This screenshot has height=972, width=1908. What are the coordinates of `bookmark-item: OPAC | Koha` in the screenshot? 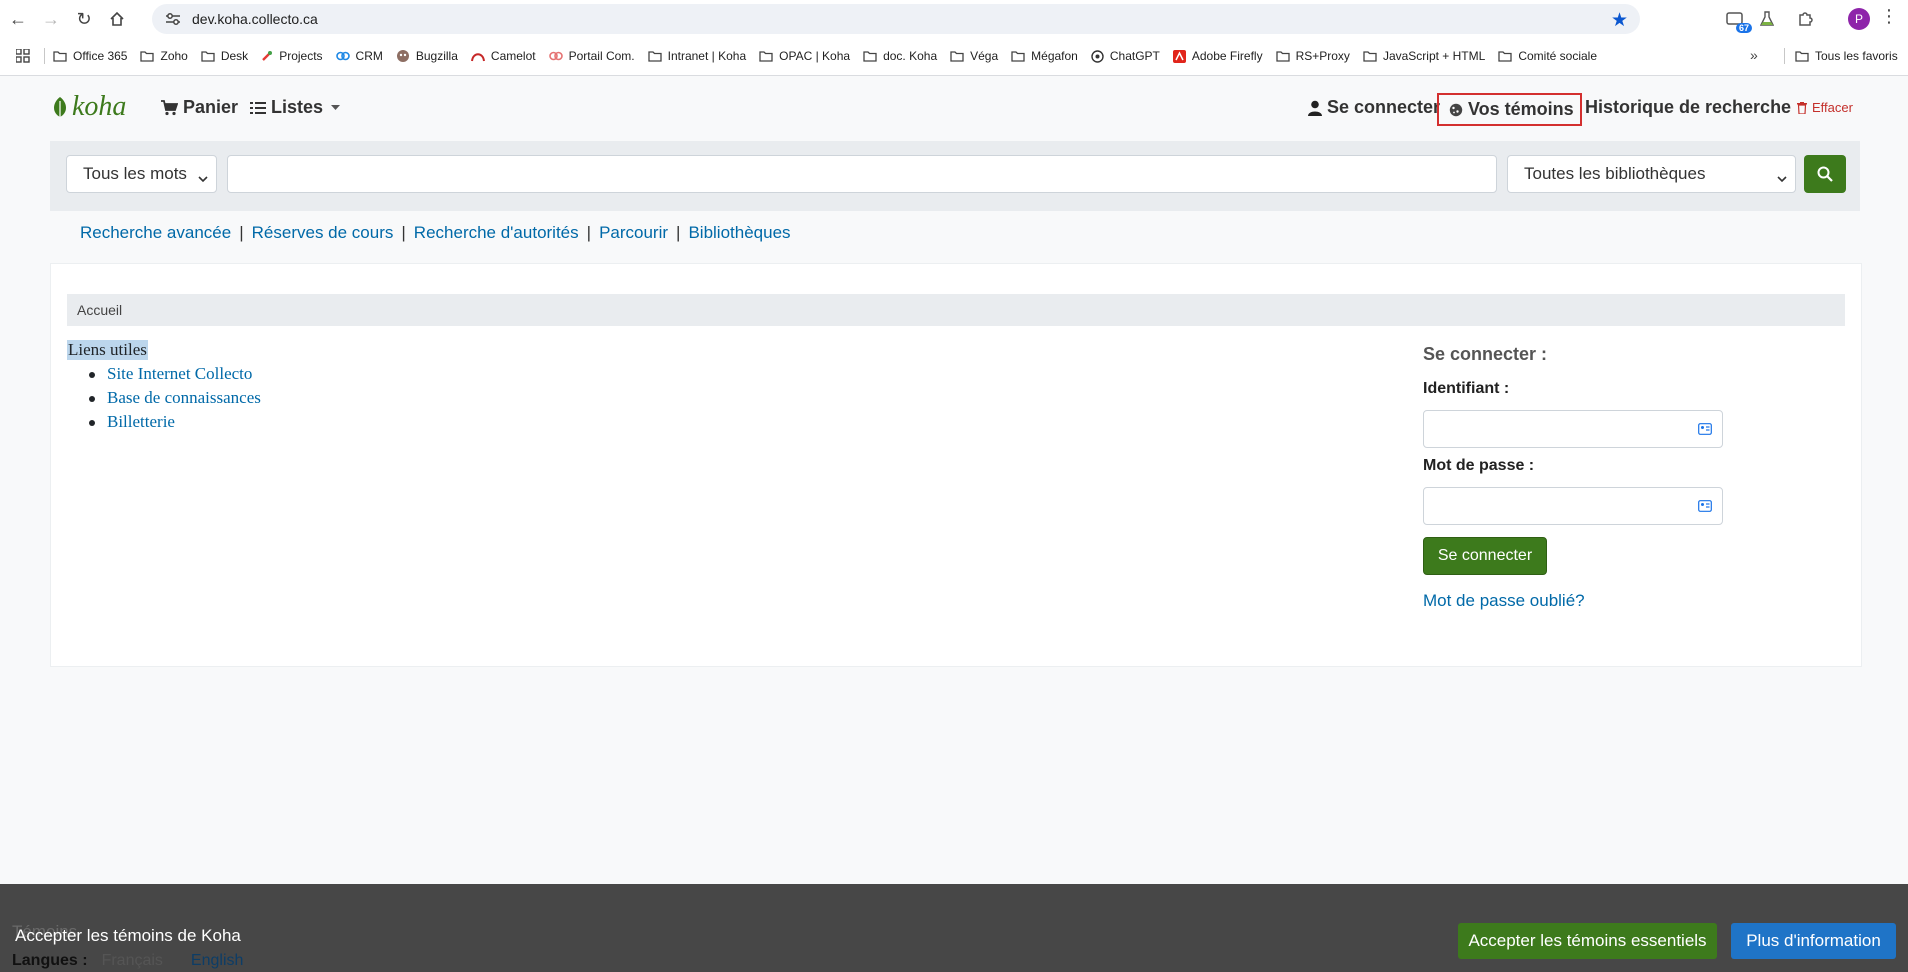 It's located at (804, 56).